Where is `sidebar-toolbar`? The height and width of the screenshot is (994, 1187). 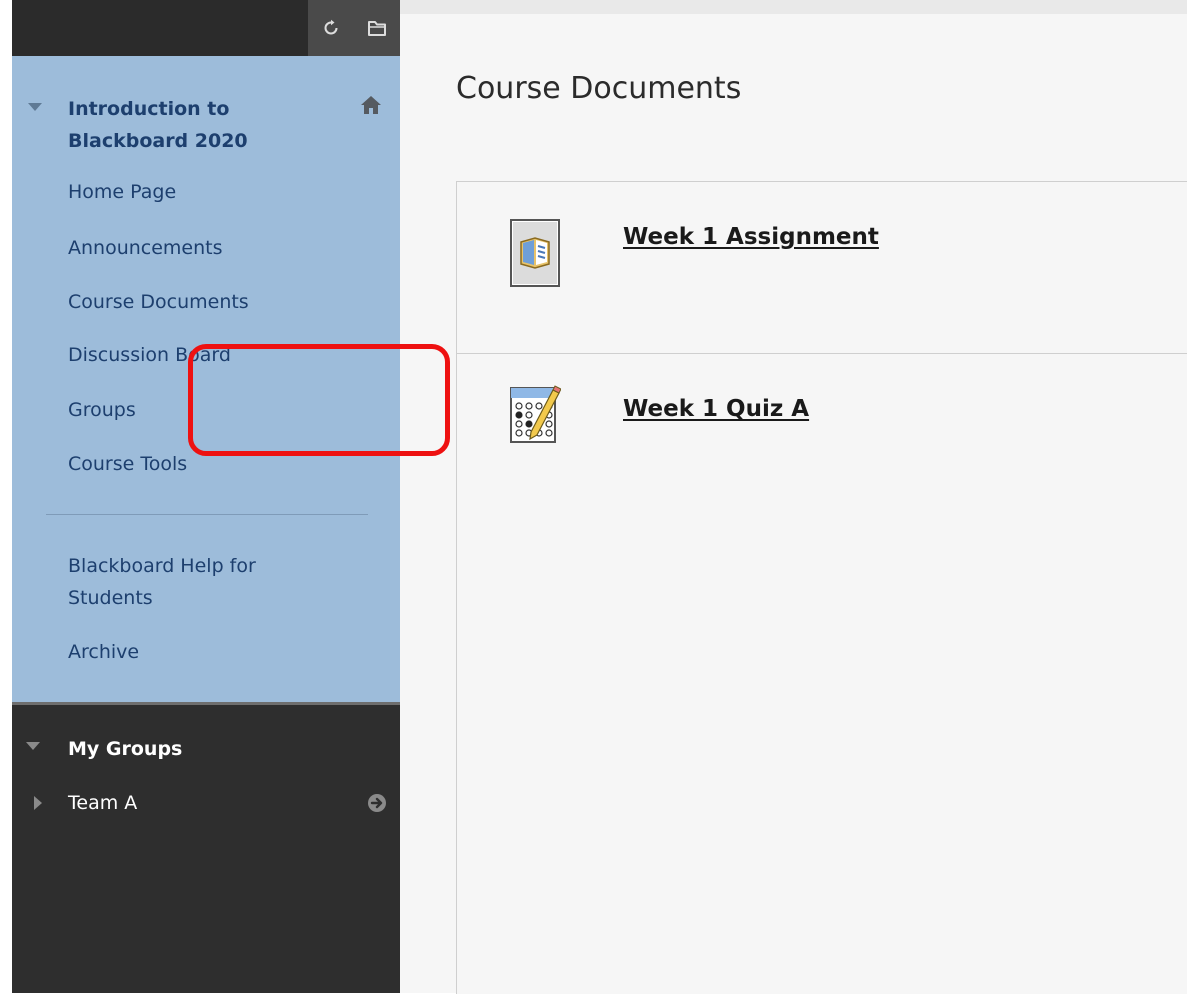
sidebar-toolbar is located at coordinates (206, 28).